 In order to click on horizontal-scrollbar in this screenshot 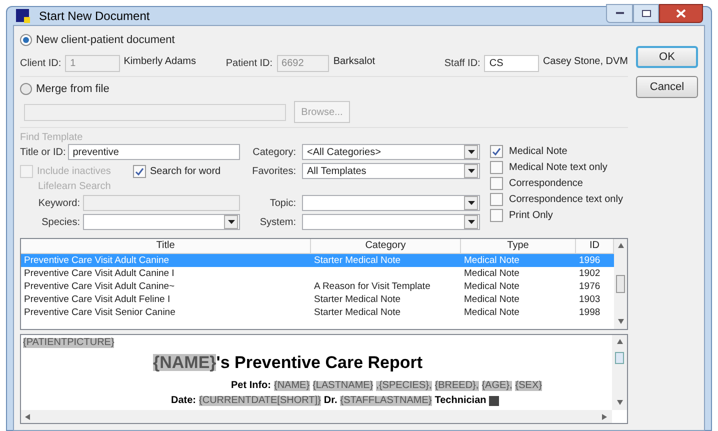, I will do `click(316, 416)`.